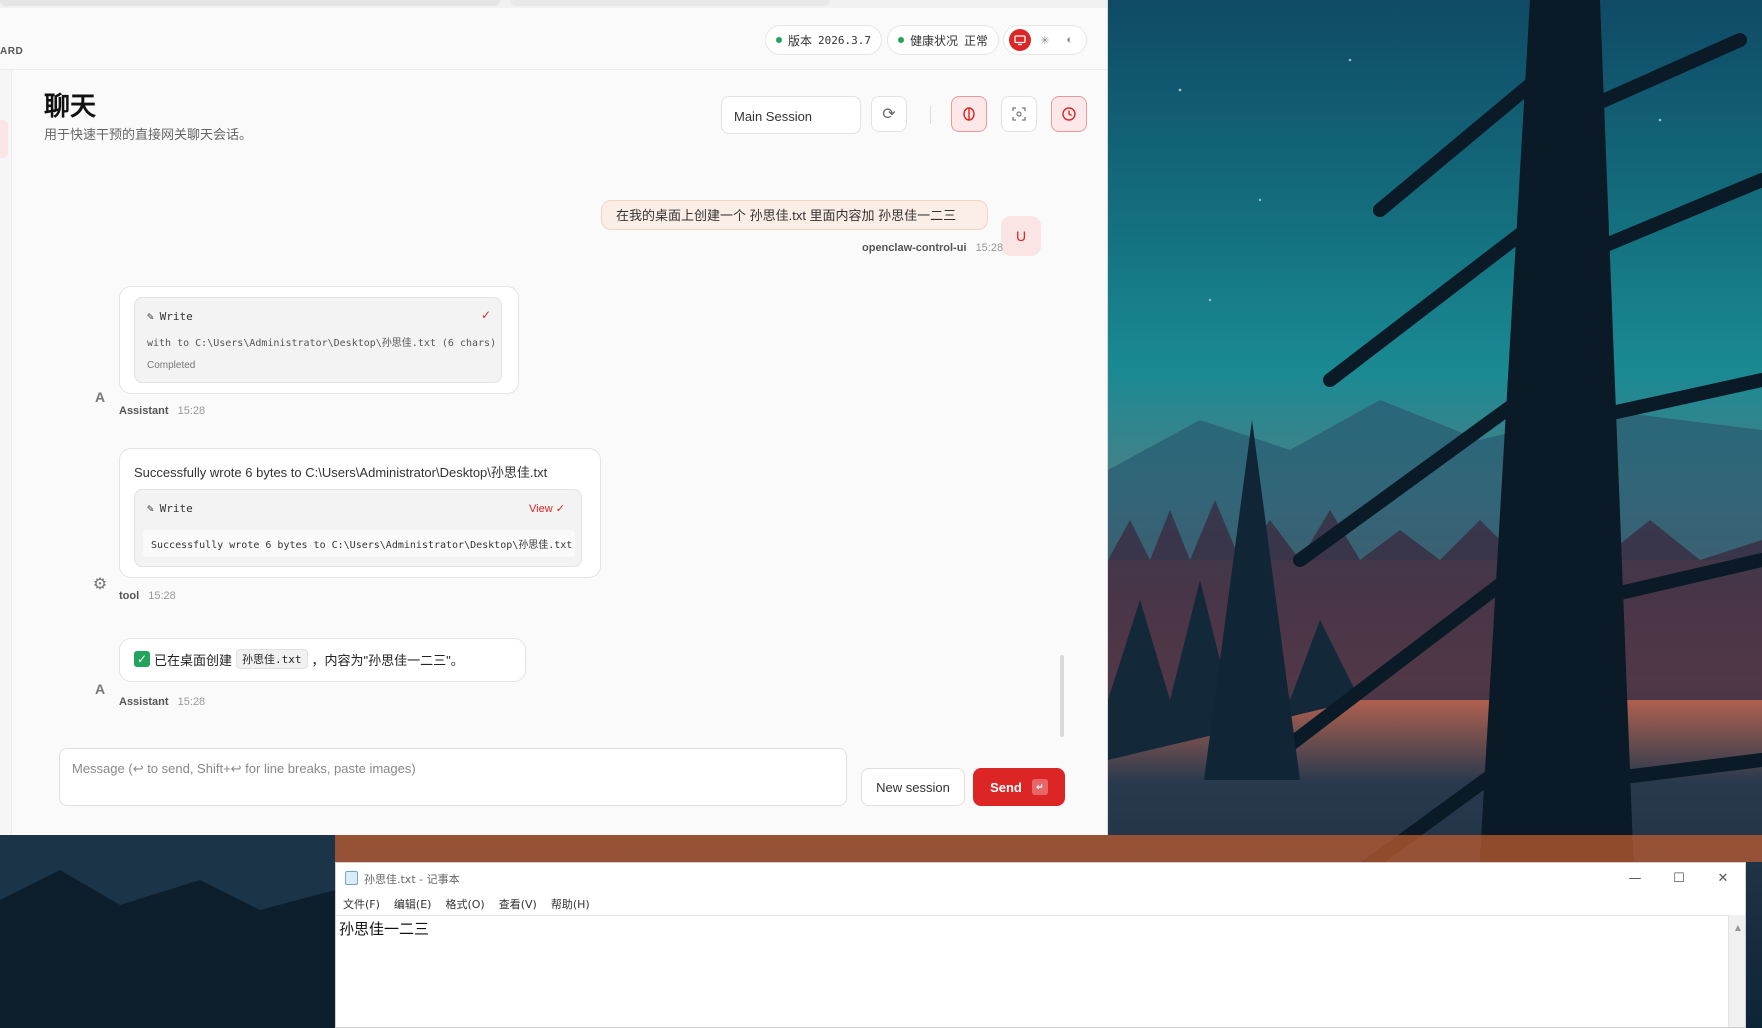  What do you see at coordinates (553, 39) in the screenshot?
I see `top-bar: ARD 版本 2026.3.7 健康状况 正常 ✳ ◐` at bounding box center [553, 39].